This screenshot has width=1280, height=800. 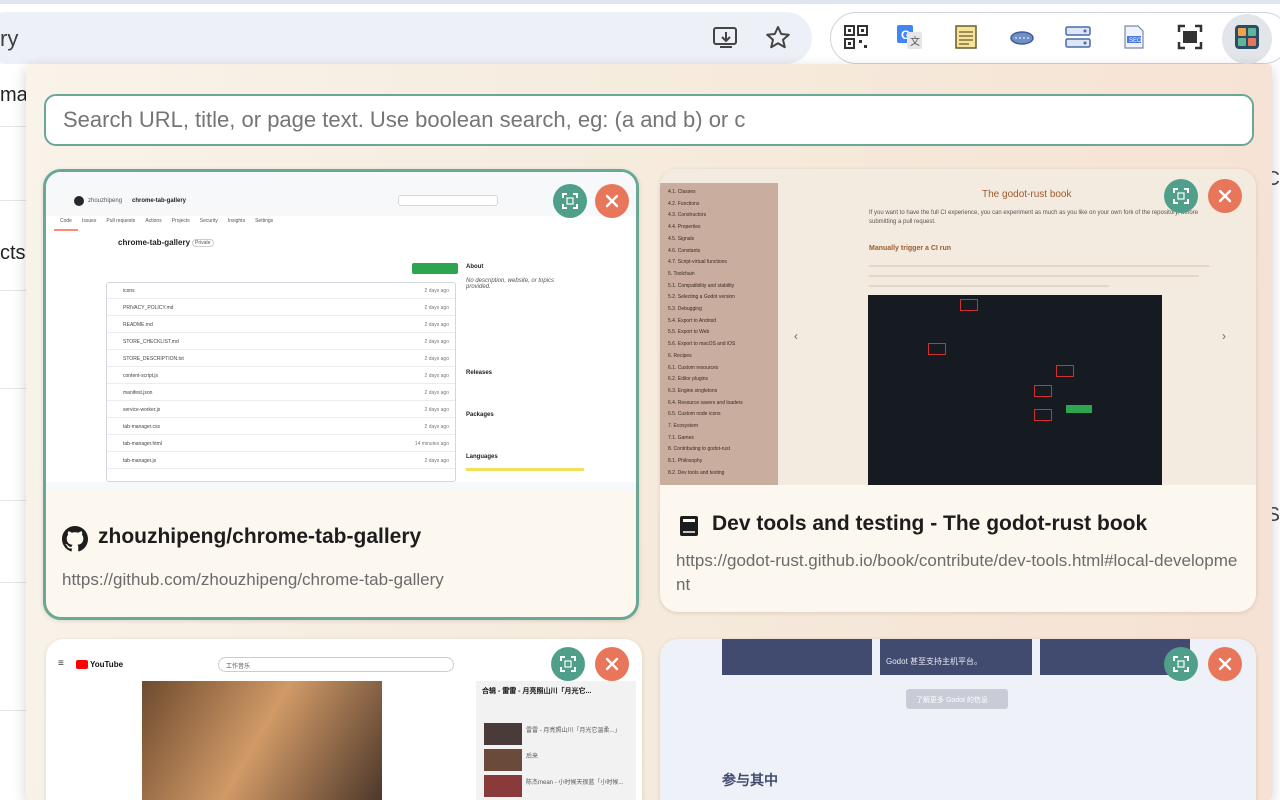 What do you see at coordinates (208, 221) in the screenshot?
I see `repo-tab: Security` at bounding box center [208, 221].